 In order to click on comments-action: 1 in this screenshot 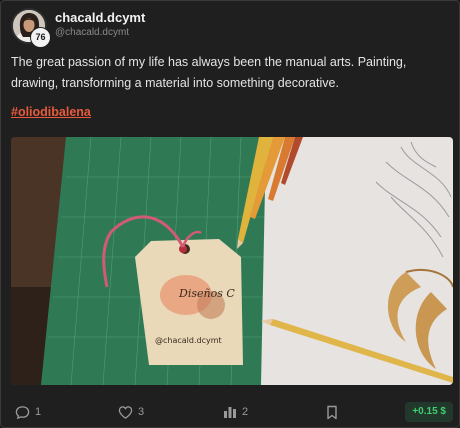, I will do `click(28, 412)`.